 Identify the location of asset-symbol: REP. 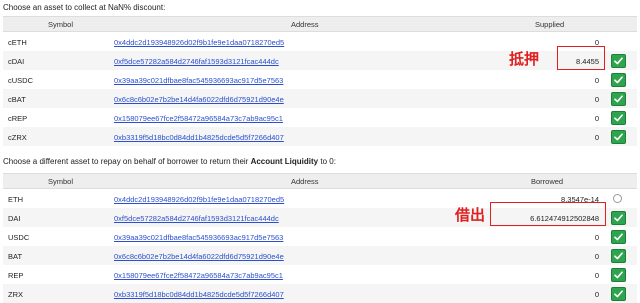
(16, 275).